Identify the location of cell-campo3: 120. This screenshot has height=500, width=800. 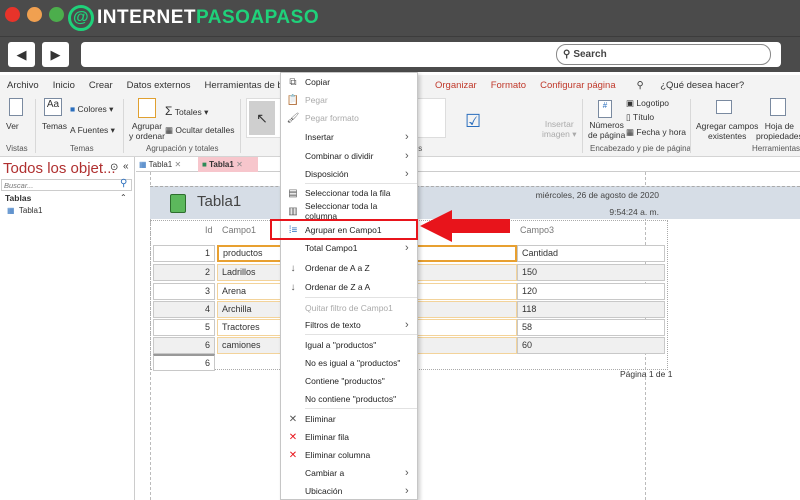
(591, 291).